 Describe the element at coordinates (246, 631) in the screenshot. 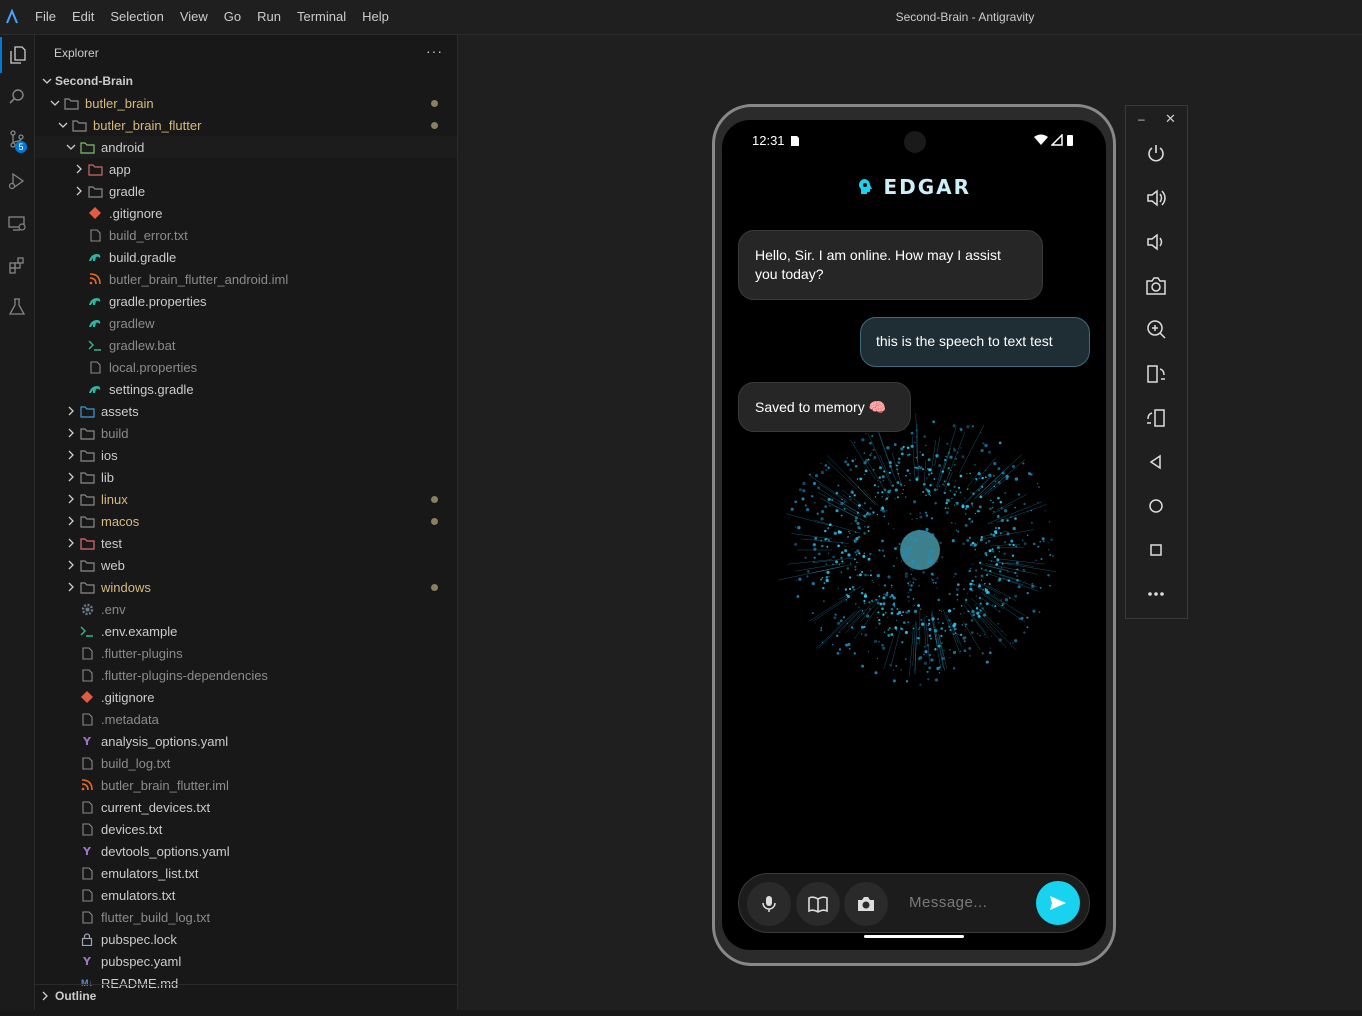

I see `tree-file: .env.example` at that location.